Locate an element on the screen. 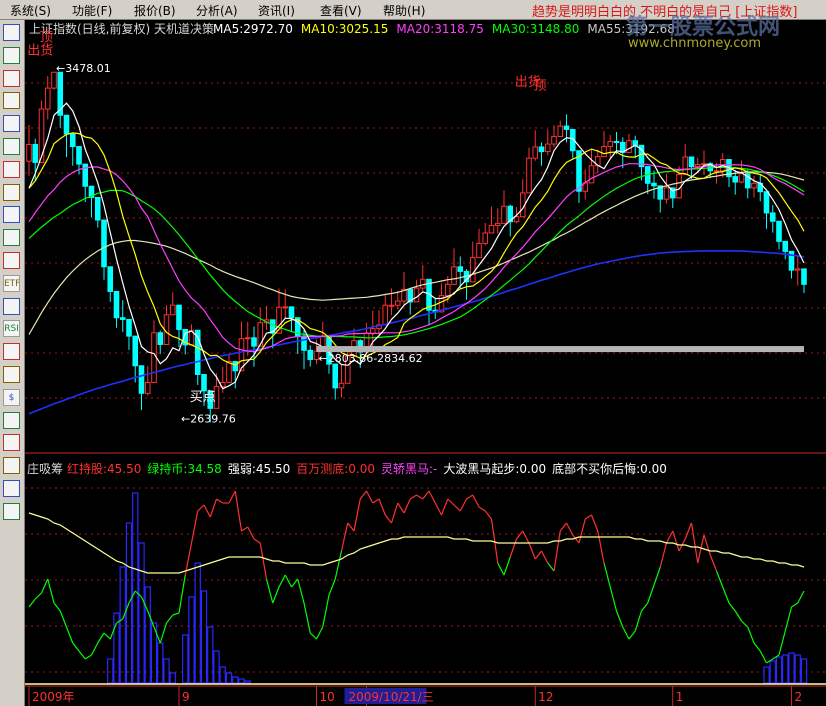  wave-icon is located at coordinates (11, 306).